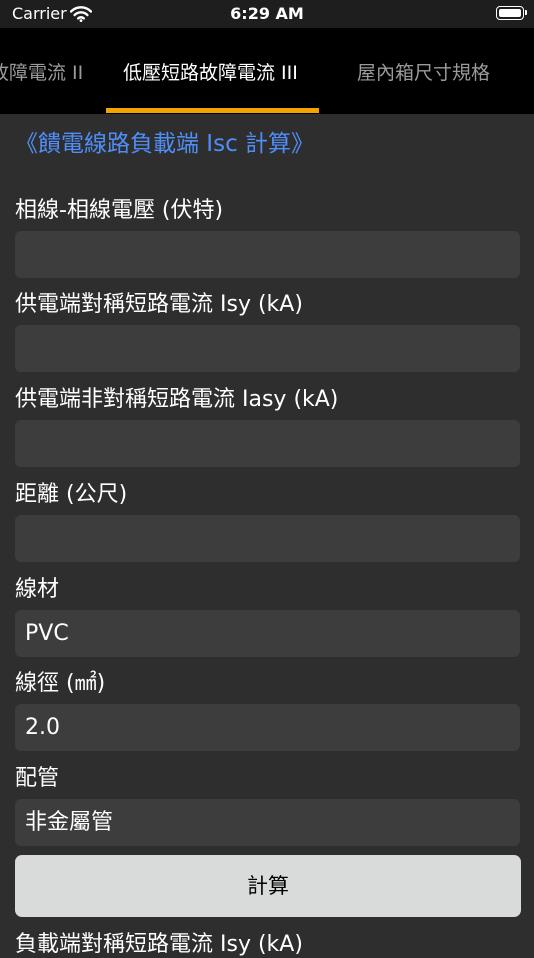 This screenshot has width=534, height=958. I want to click on supply-asymmetric-isc-label: 供電端非對稱短路電流 Iasy (kA), so click(177, 399).